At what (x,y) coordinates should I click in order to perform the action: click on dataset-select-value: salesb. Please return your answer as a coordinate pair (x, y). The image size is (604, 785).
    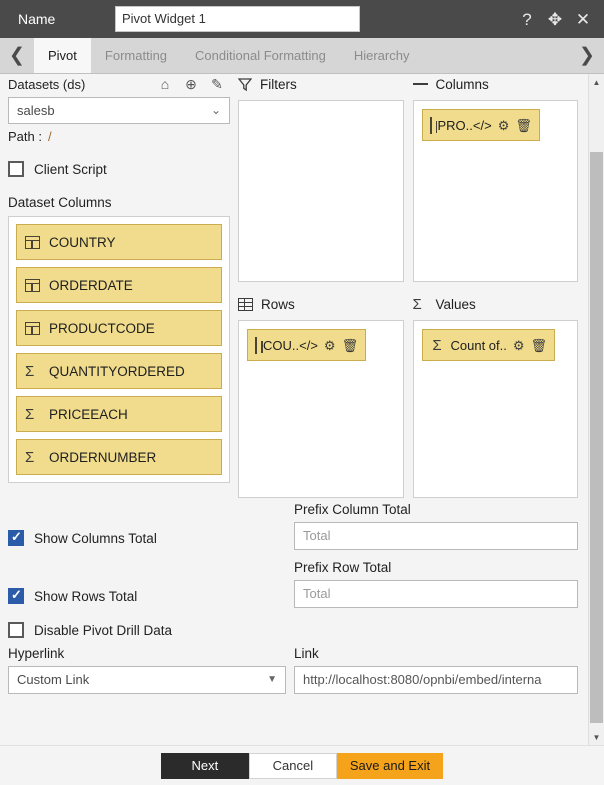
    Looking at the image, I should click on (36, 110).